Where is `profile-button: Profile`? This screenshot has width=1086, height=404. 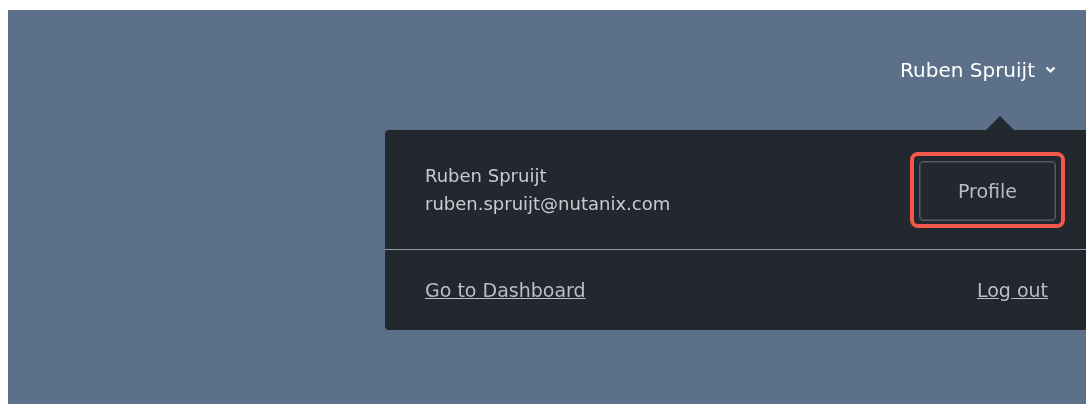
profile-button: Profile is located at coordinates (987, 190).